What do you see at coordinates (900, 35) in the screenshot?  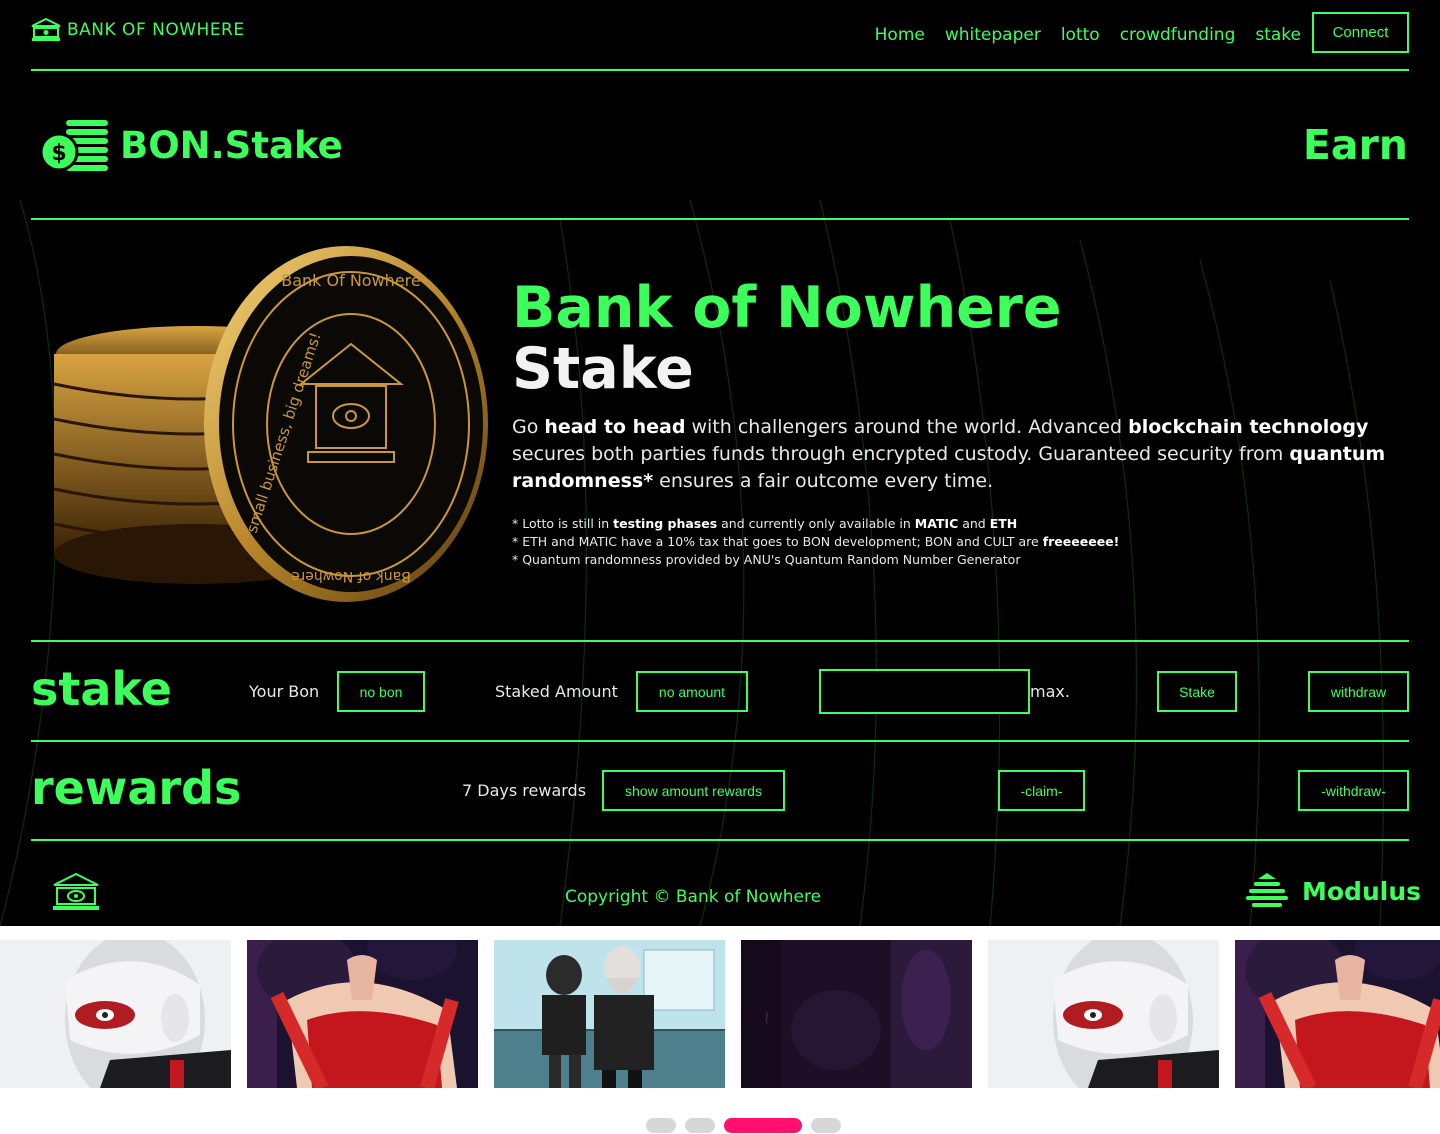 I see `nav-link-home: Home` at bounding box center [900, 35].